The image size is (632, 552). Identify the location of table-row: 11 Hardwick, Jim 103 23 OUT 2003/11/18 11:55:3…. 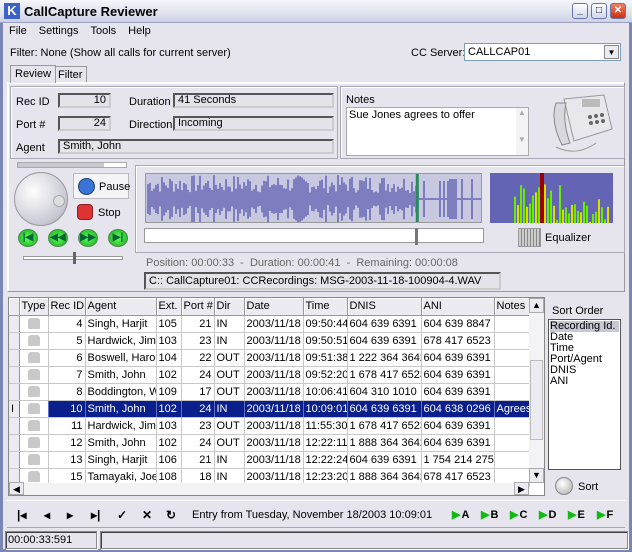
(269, 426).